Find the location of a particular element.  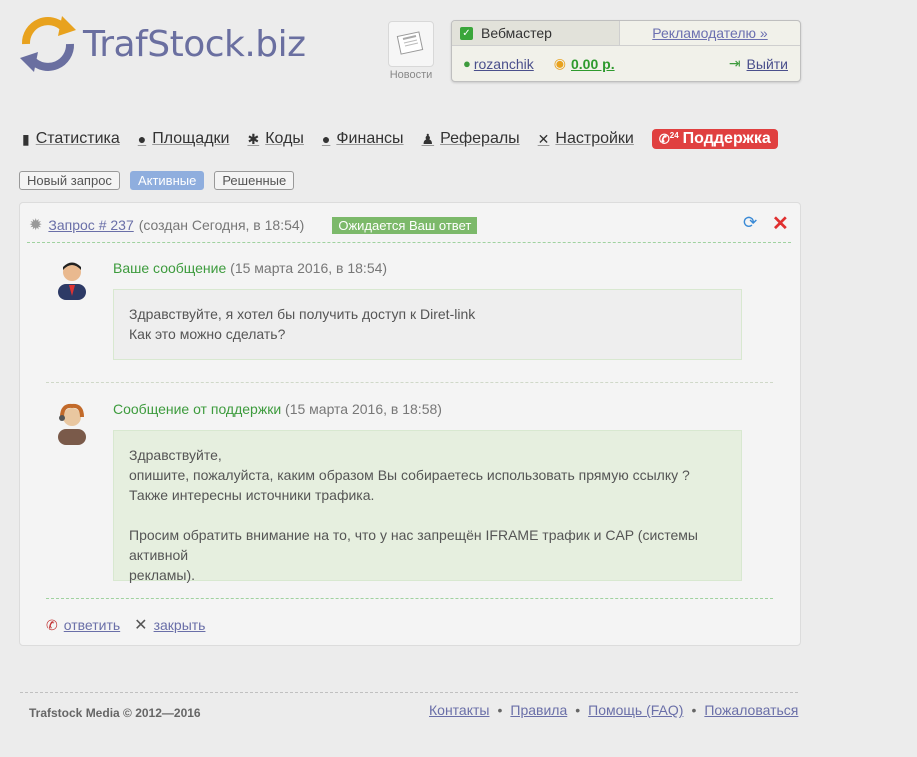

nav-codes: ✱ Коды is located at coordinates (275, 139).